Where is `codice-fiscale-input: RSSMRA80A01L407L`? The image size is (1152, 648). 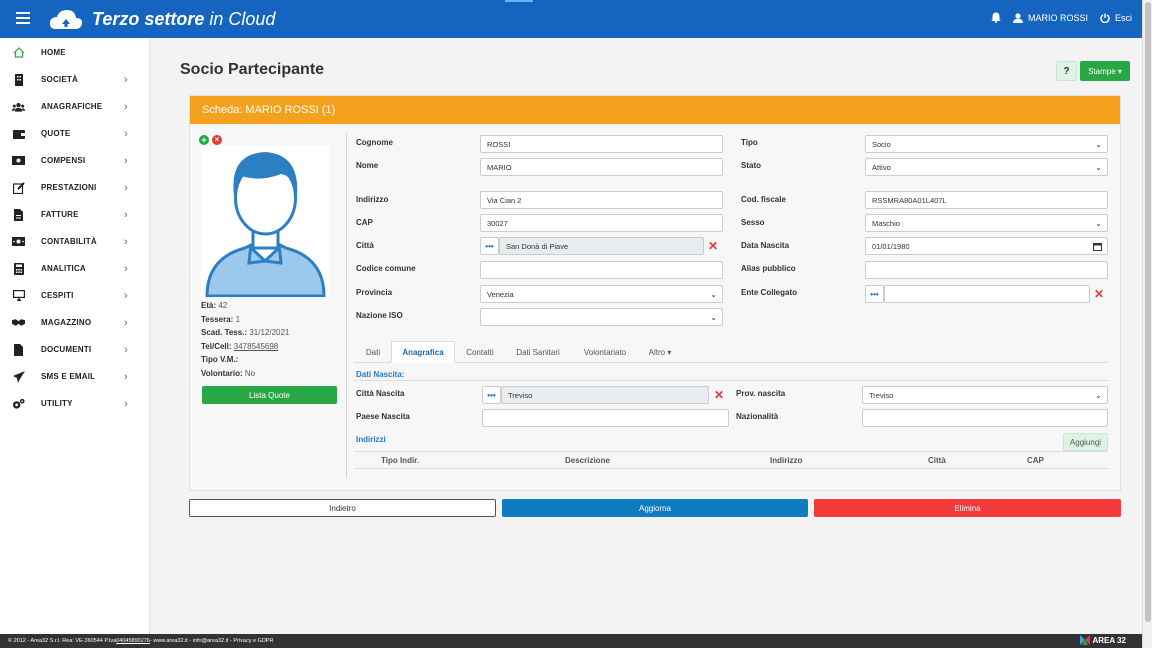
codice-fiscale-input: RSSMRA80A01L407L is located at coordinates (986, 200).